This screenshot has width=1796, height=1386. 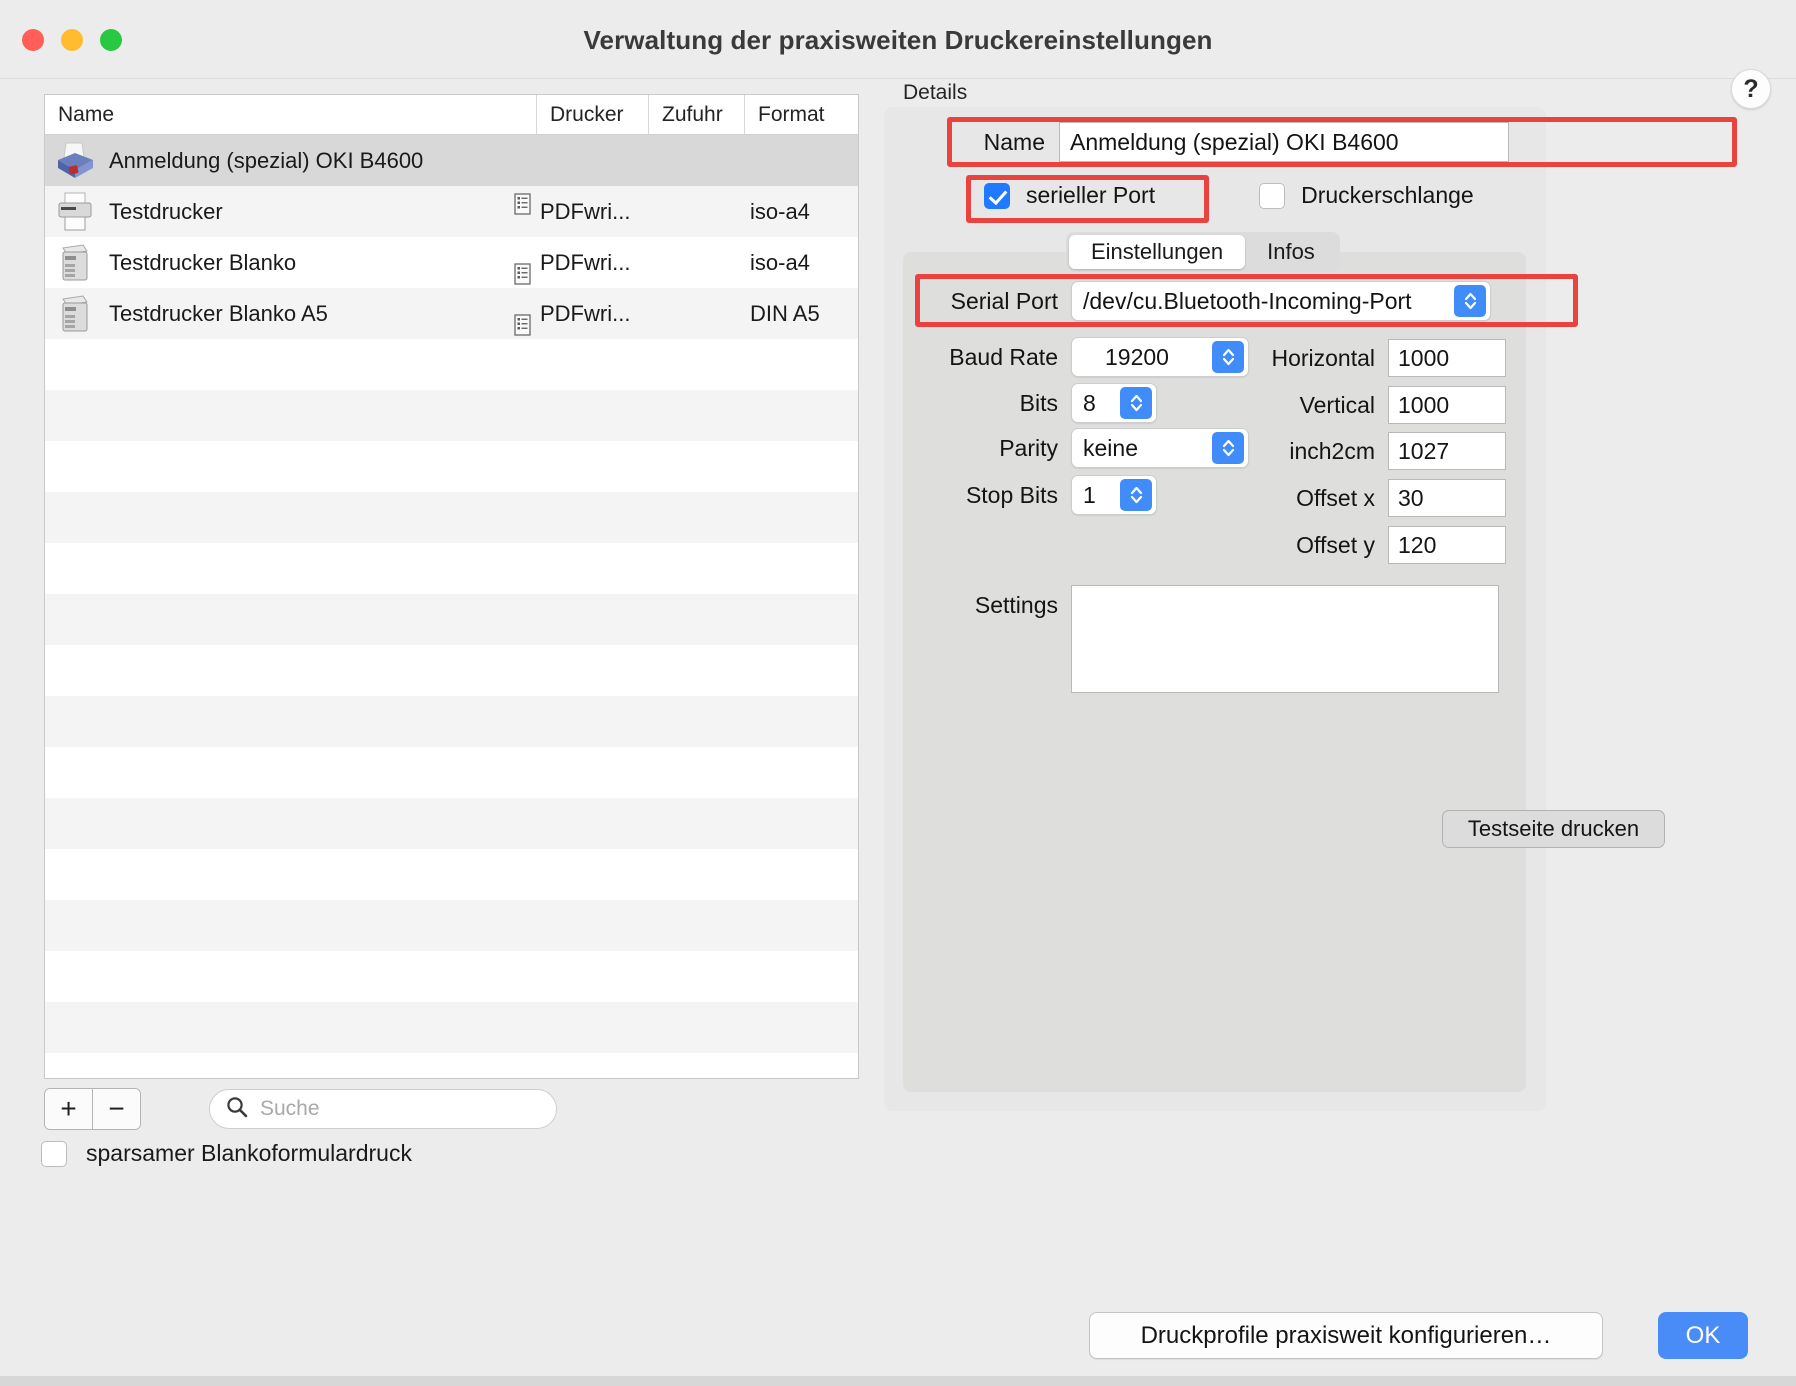 I want to click on row-name-cell: Testdrucker, so click(x=290, y=211).